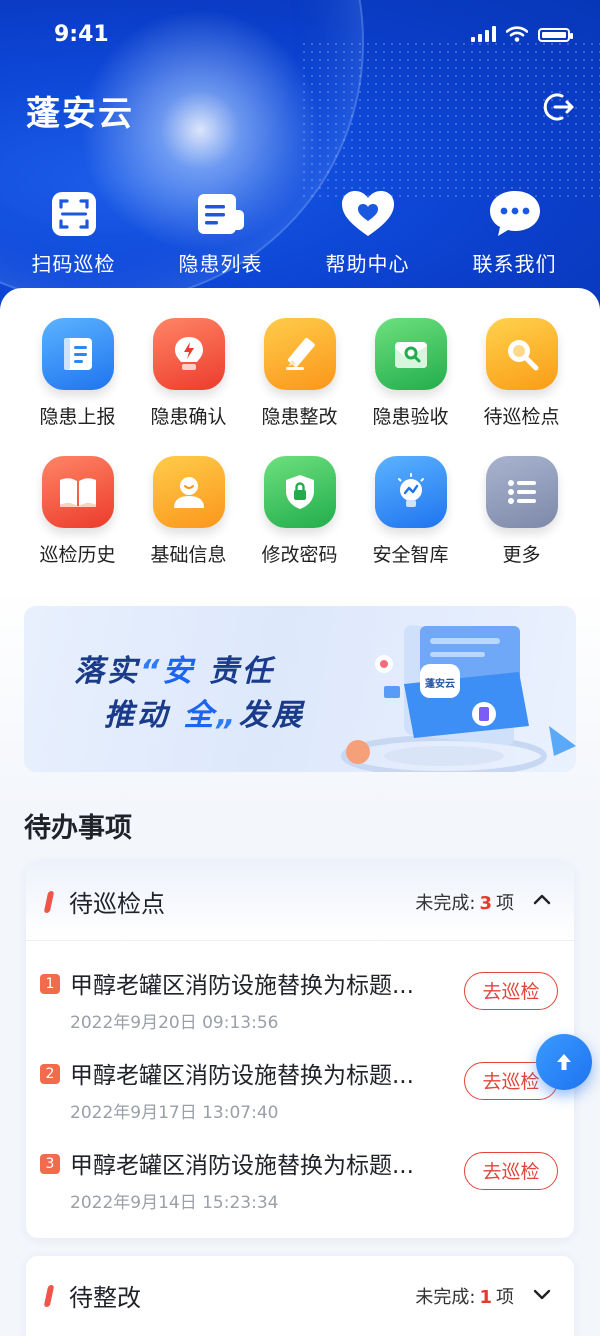  What do you see at coordinates (410, 417) in the screenshot?
I see `grid-label: 隐患验收` at bounding box center [410, 417].